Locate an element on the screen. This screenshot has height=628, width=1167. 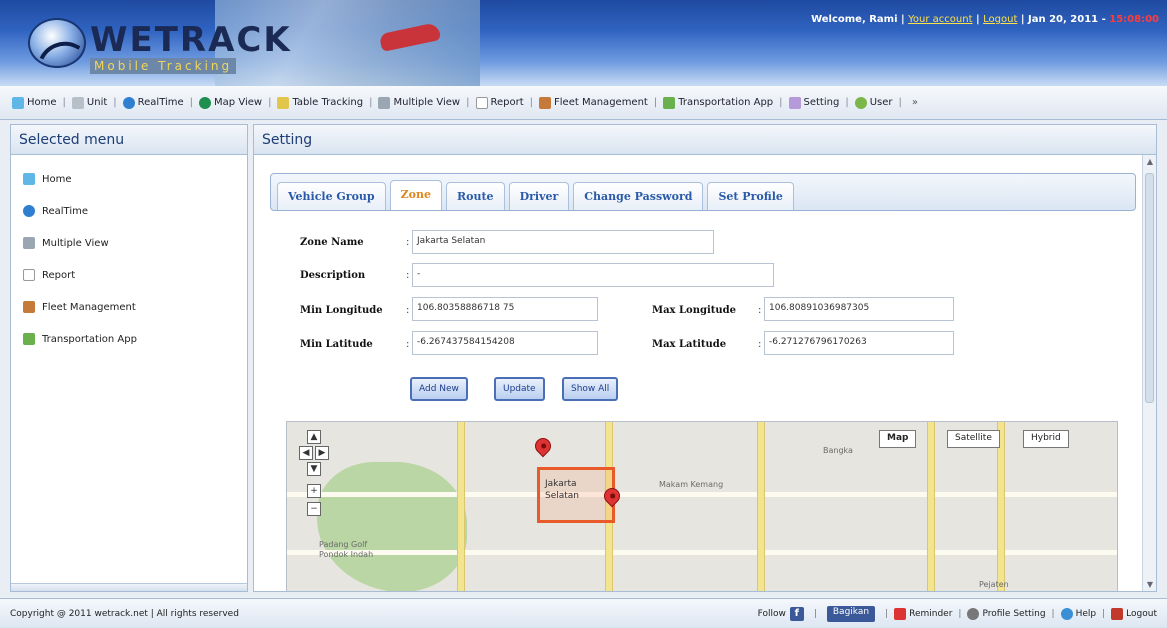
min-latitude-label: Min Latitude is located at coordinates (336, 344).